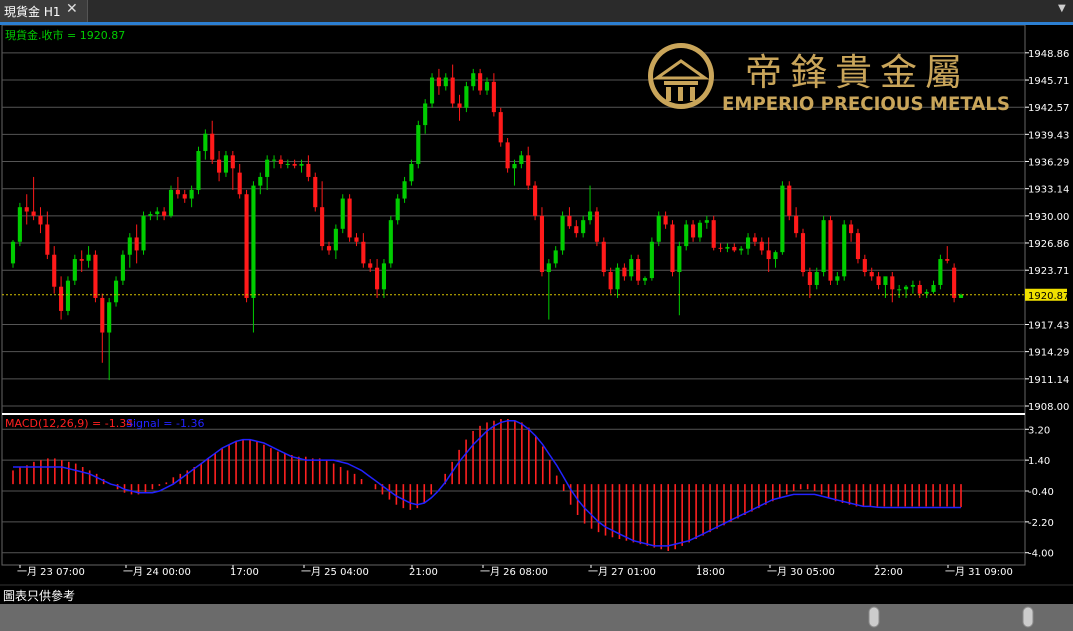 The height and width of the screenshot is (631, 1073). What do you see at coordinates (51, 572) in the screenshot?
I see `time-tick-label: 一月 23 07:00` at bounding box center [51, 572].